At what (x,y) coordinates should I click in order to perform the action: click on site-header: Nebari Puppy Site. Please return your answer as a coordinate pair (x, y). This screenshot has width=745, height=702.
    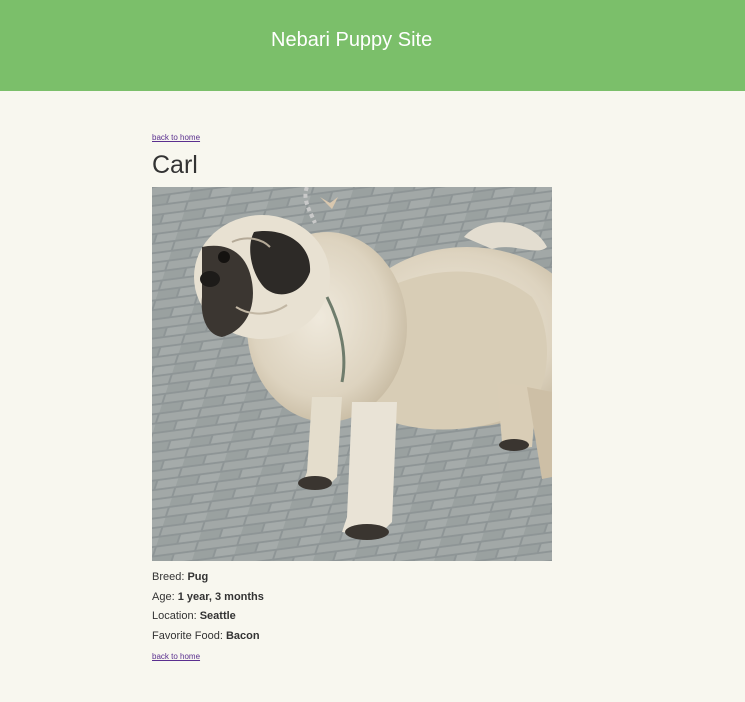
    Looking at the image, I should click on (372, 45).